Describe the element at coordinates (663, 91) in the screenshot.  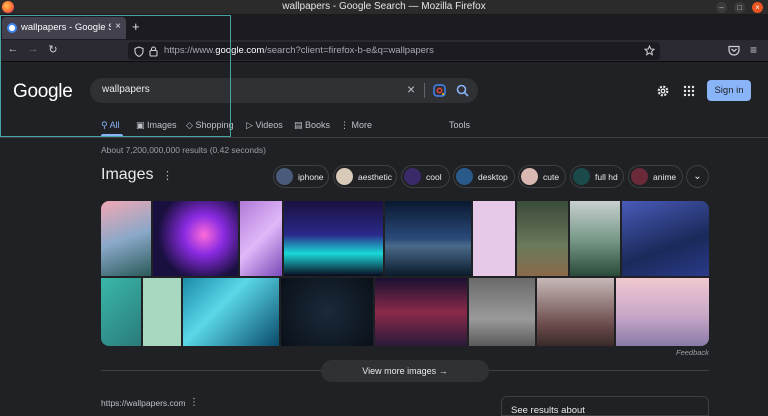
I see `settings-gear-icon` at that location.